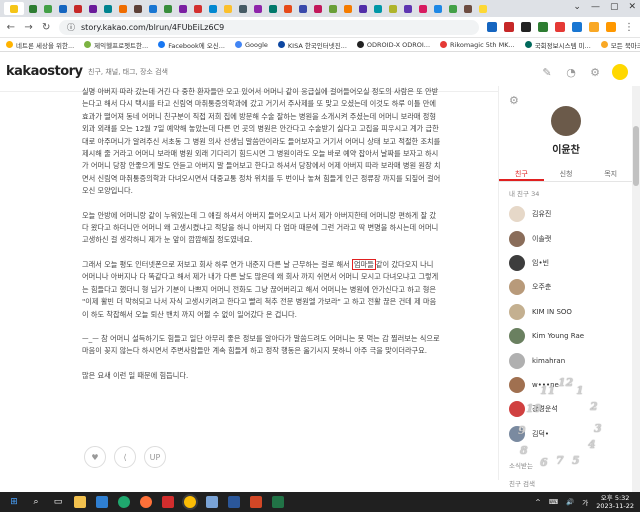  What do you see at coordinates (620, 72) in the screenshot?
I see `kakao-character-icon` at bounding box center [620, 72].